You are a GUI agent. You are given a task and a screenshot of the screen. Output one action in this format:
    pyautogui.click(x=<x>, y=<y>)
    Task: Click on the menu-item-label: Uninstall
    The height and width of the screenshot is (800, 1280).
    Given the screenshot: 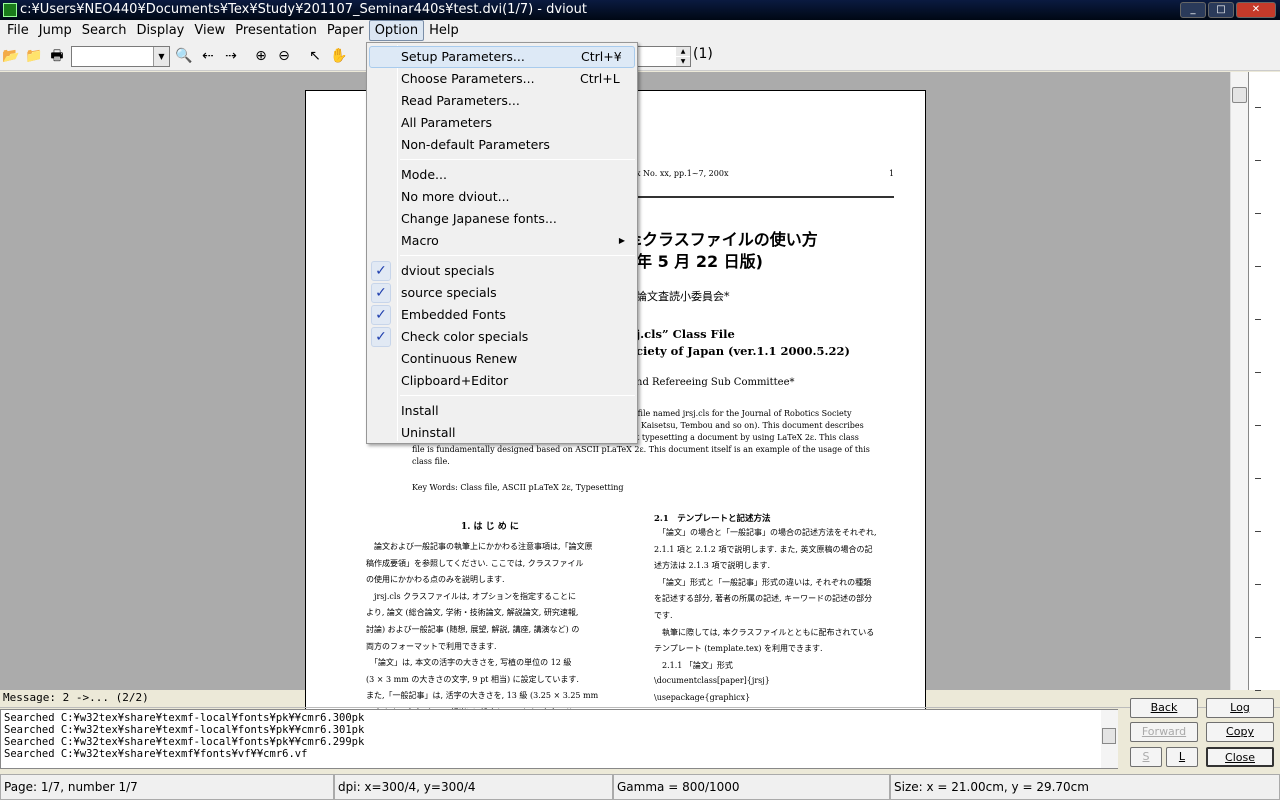 What is the action you would take?
    pyautogui.click(x=428, y=432)
    